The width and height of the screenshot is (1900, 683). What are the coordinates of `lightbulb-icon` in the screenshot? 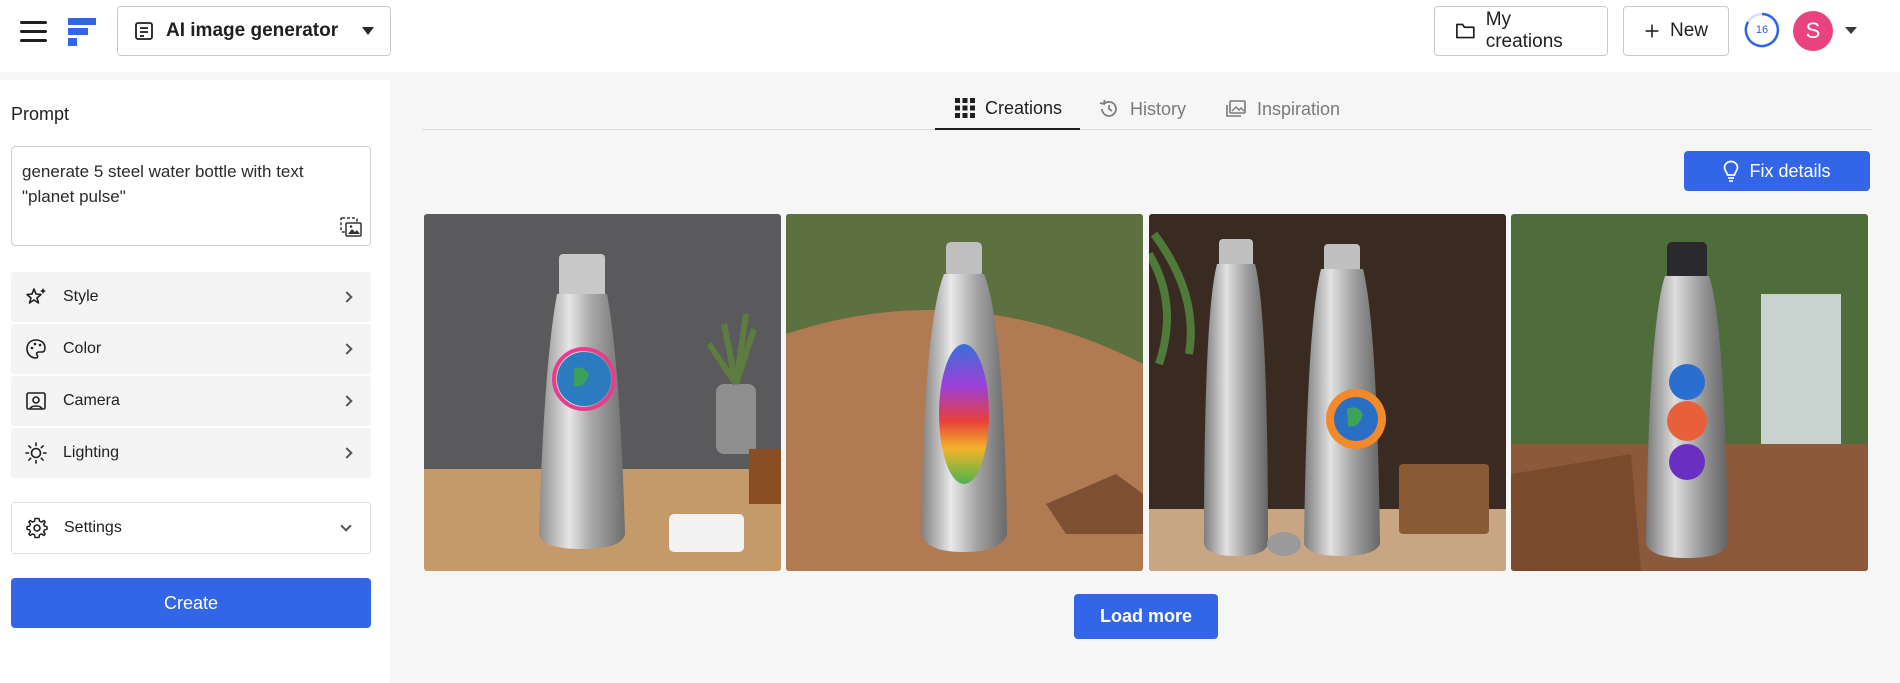 It's located at (1731, 171).